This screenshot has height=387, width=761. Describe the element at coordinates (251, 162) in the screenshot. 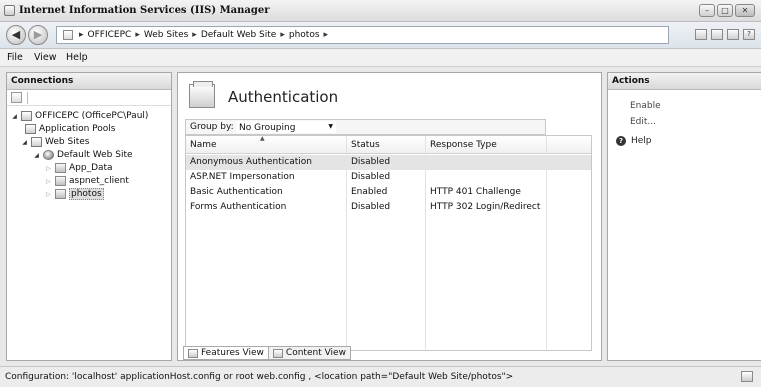

I see `cell-name: Anonymous Authentication` at that location.